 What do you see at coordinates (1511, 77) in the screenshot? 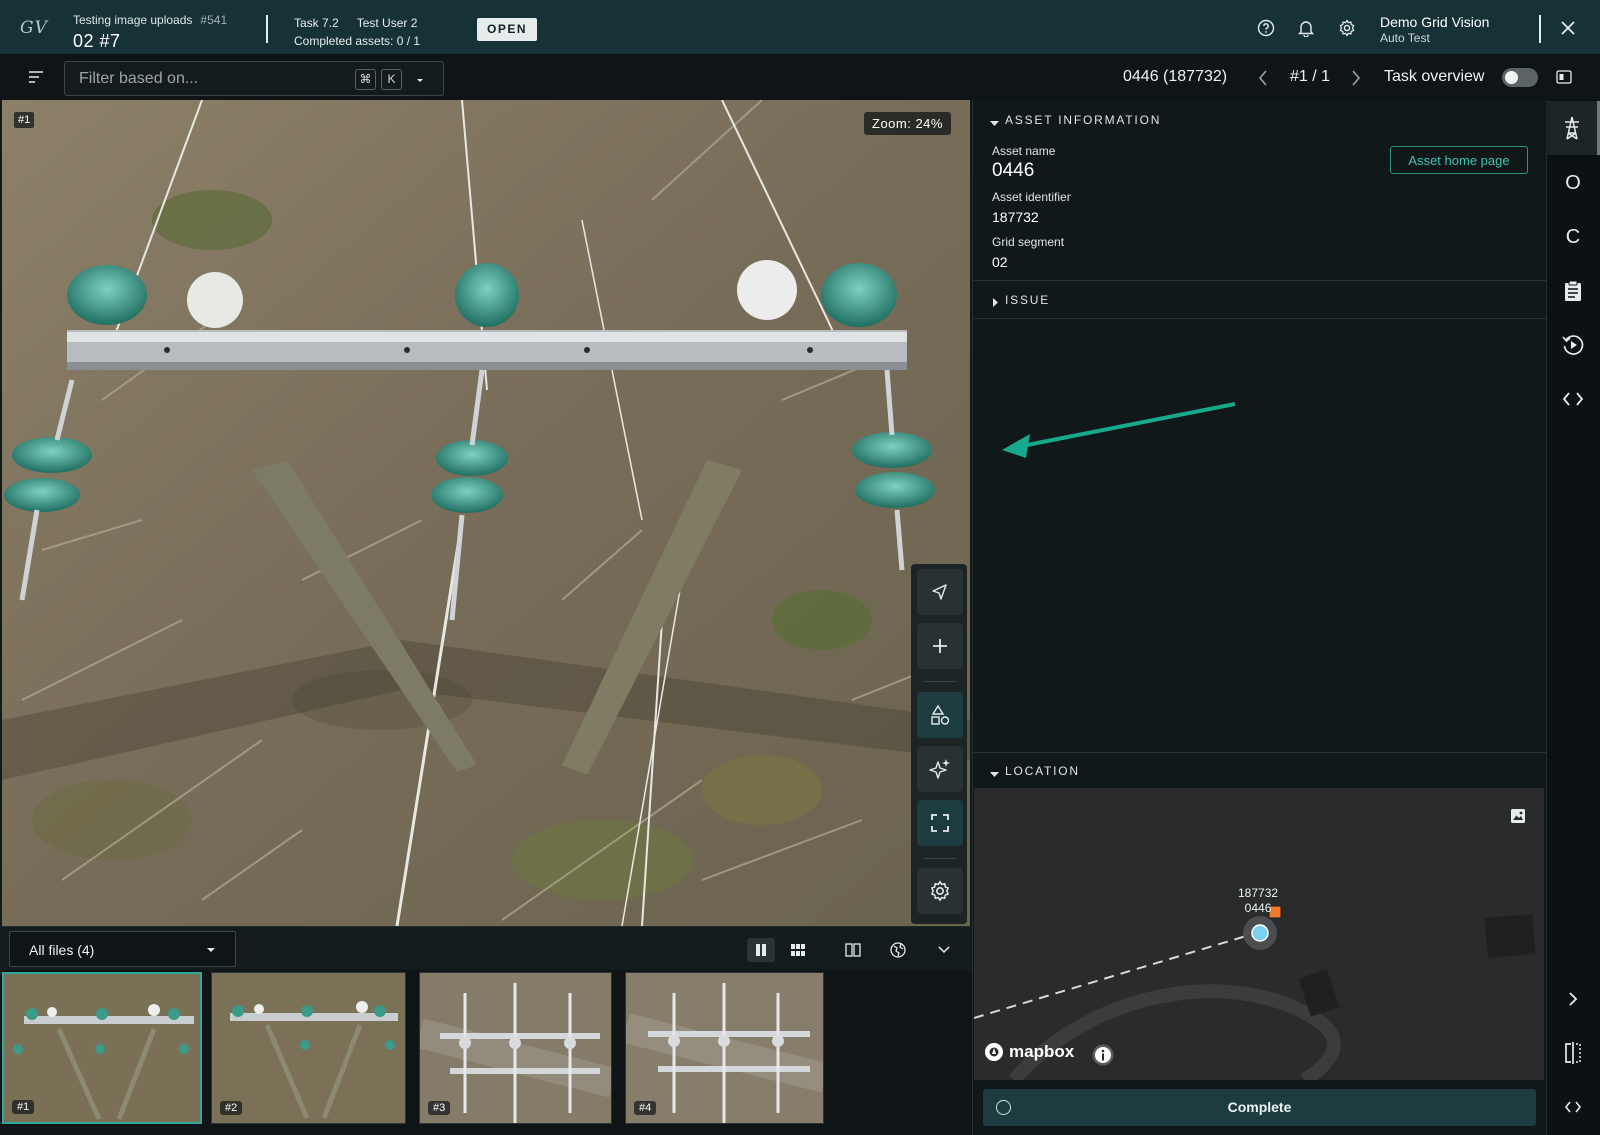
I see `toggle-knob` at bounding box center [1511, 77].